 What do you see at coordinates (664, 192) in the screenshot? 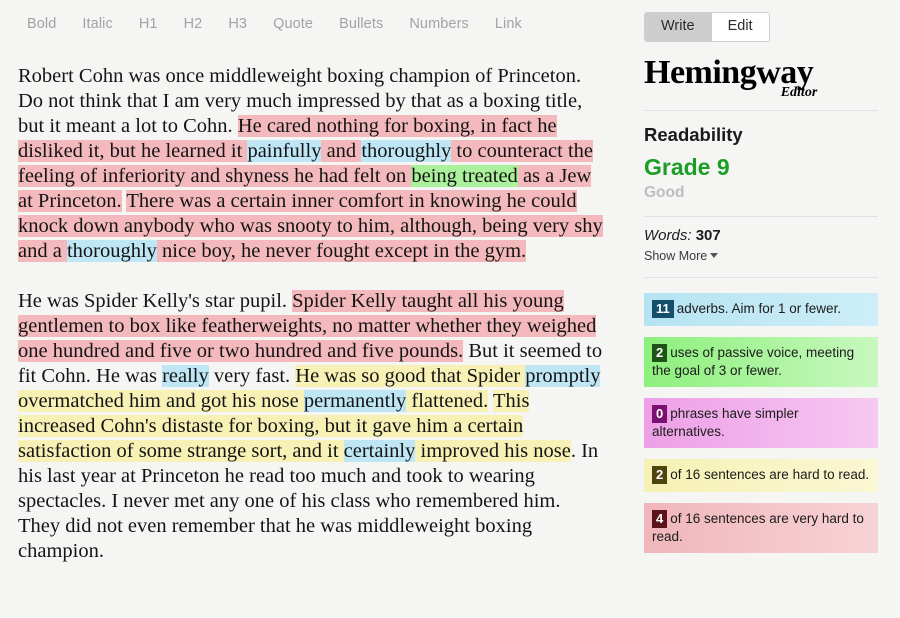
I see `readability-description: Good` at bounding box center [664, 192].